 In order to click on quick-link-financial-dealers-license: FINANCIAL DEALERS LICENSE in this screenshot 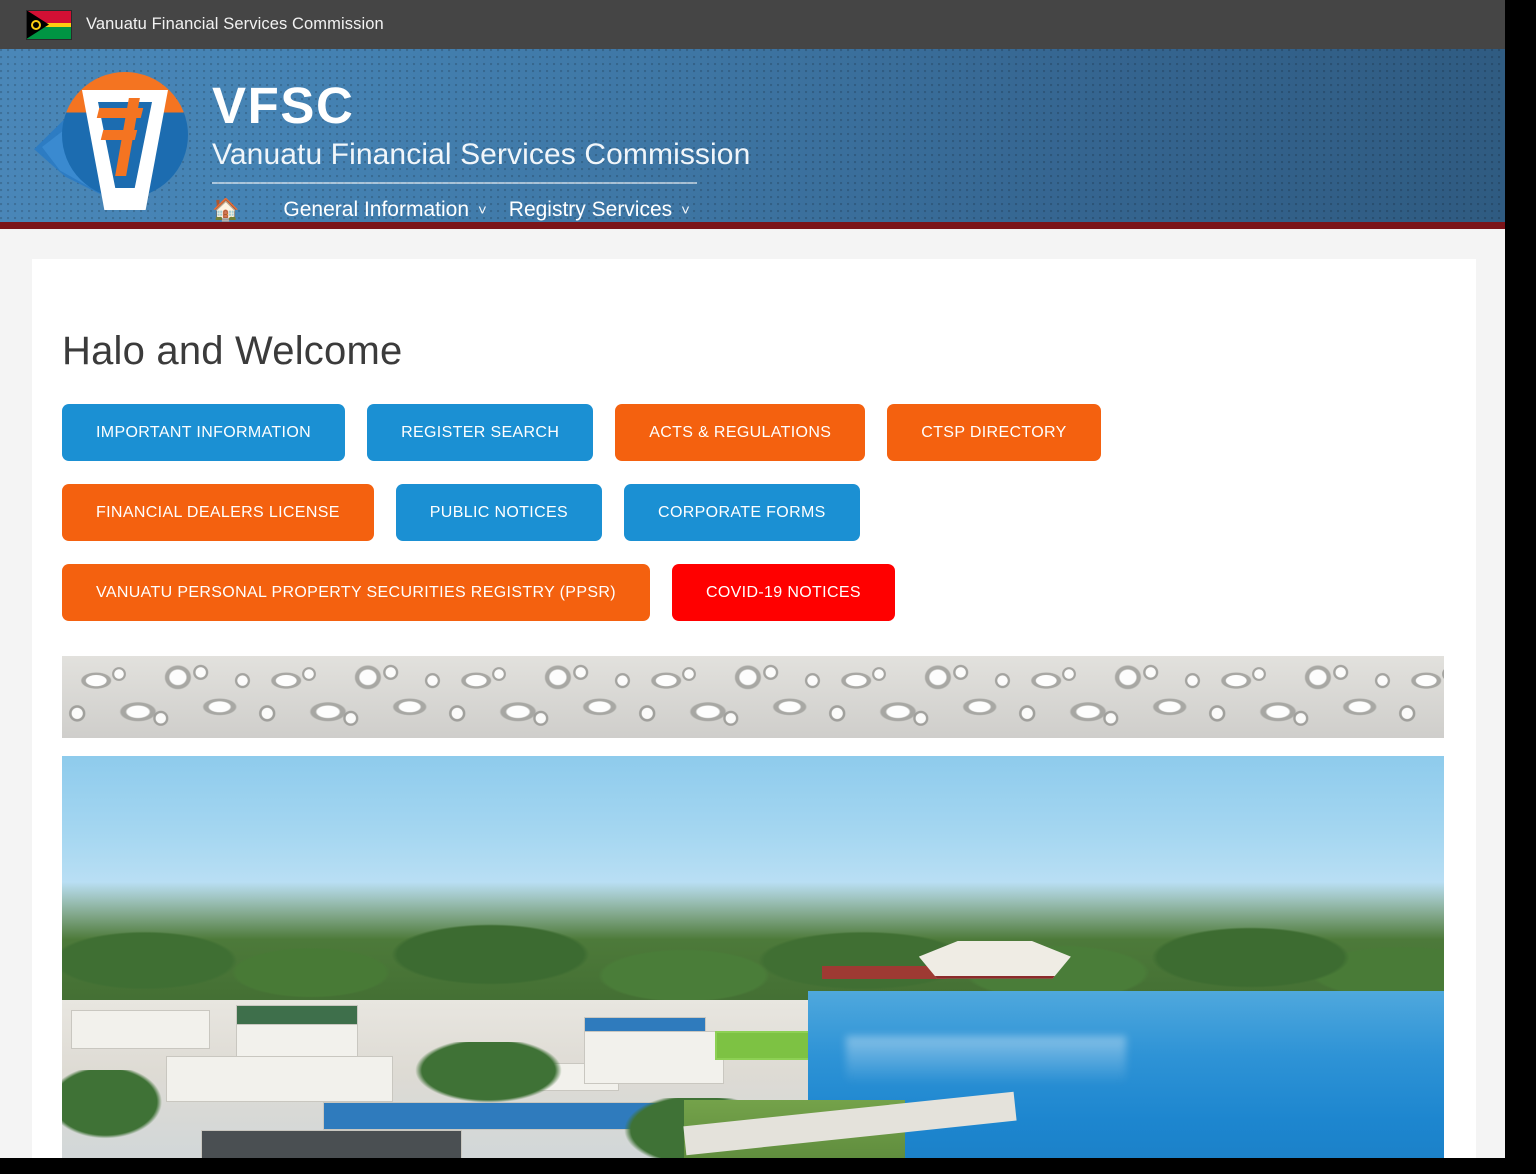, I will do `click(218, 512)`.